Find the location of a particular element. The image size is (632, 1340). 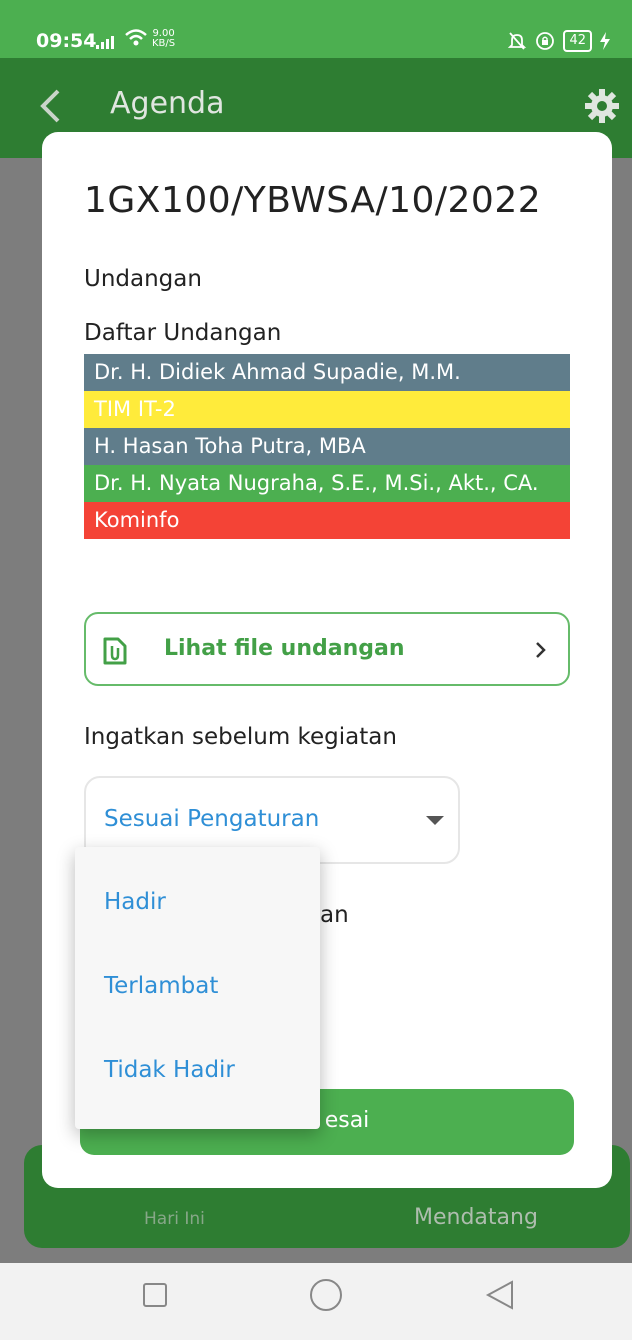

page-title: Agenda is located at coordinates (167, 103).